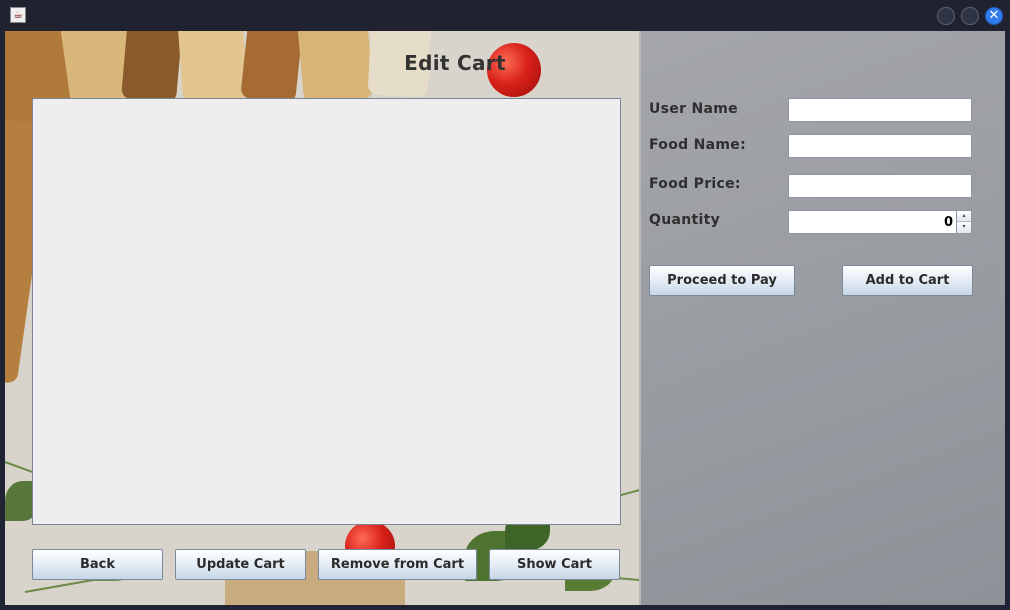 This screenshot has width=1010, height=610. Describe the element at coordinates (722, 280) in the screenshot. I see `proceed-to-pay-button: Proceed to Pay` at that location.